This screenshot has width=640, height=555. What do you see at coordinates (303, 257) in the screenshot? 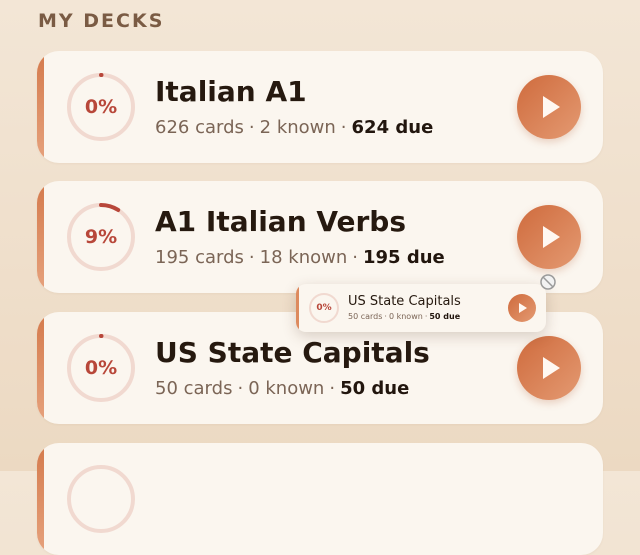
I see `known-count: 18 known` at bounding box center [303, 257].